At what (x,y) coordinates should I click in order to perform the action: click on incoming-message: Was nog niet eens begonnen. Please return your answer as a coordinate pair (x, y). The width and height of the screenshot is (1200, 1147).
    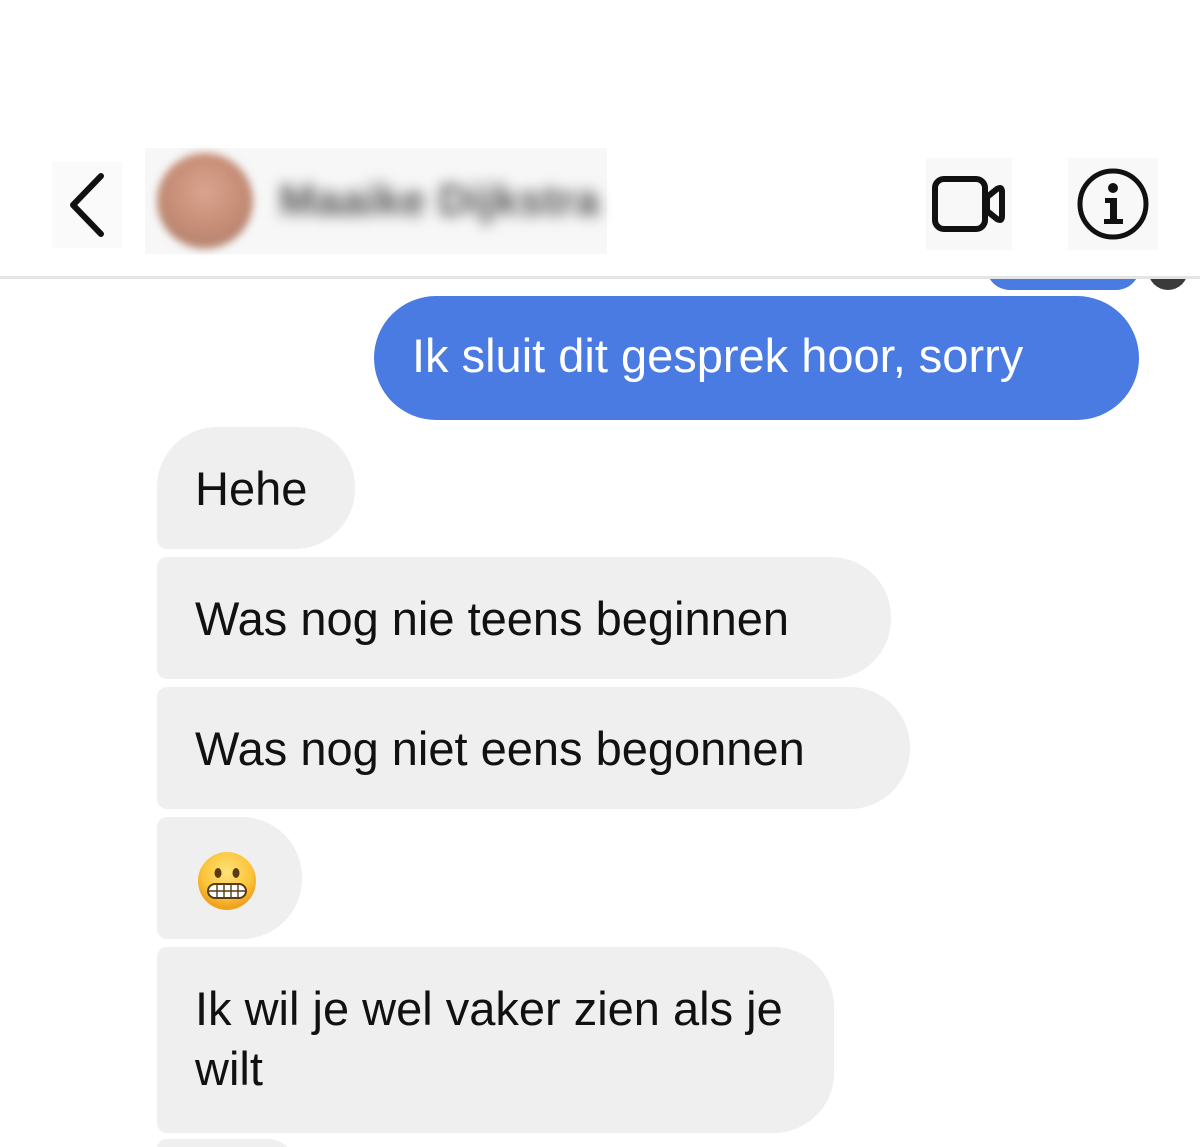
    Looking at the image, I should click on (533, 748).